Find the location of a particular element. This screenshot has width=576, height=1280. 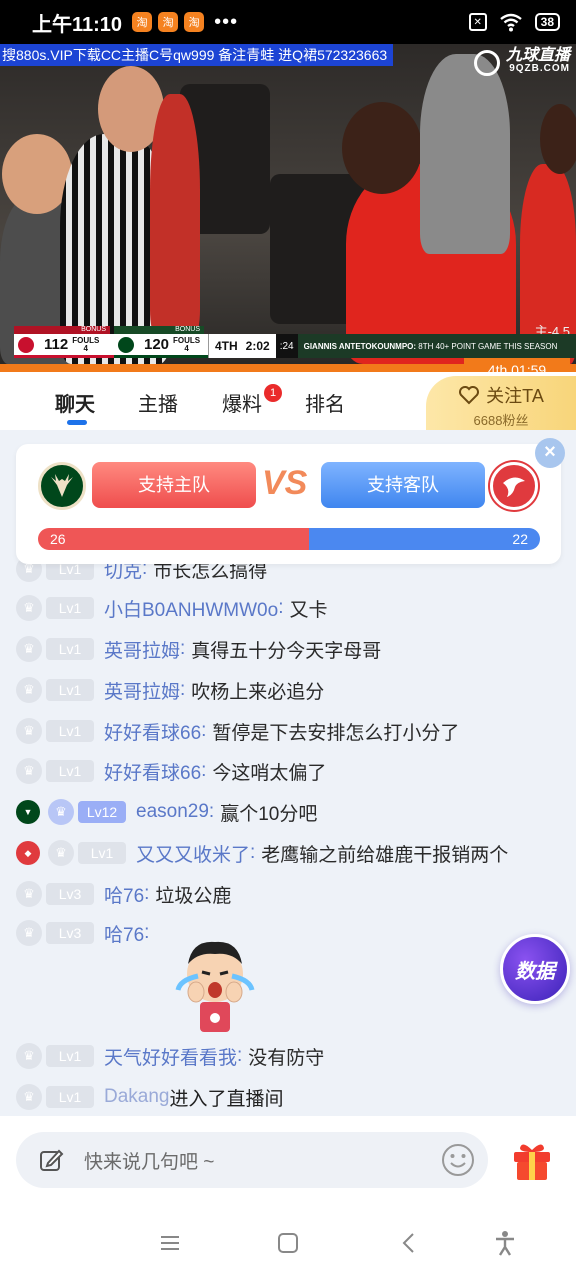

deer-icon is located at coordinates (62, 485).